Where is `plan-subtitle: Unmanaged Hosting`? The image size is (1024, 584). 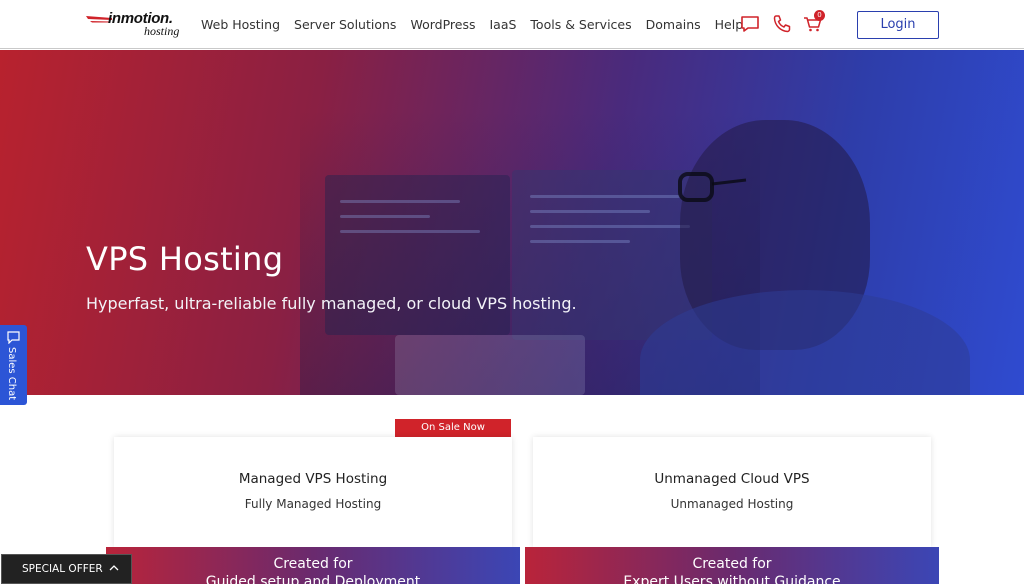
plan-subtitle: Unmanaged Hosting is located at coordinates (732, 504).